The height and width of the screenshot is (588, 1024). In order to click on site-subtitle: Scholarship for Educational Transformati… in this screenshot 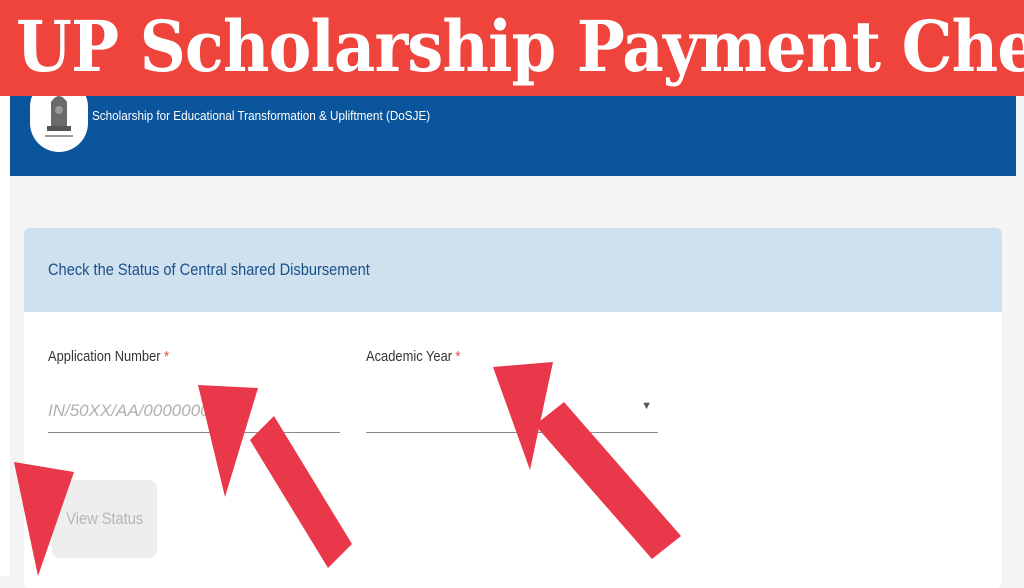, I will do `click(261, 115)`.